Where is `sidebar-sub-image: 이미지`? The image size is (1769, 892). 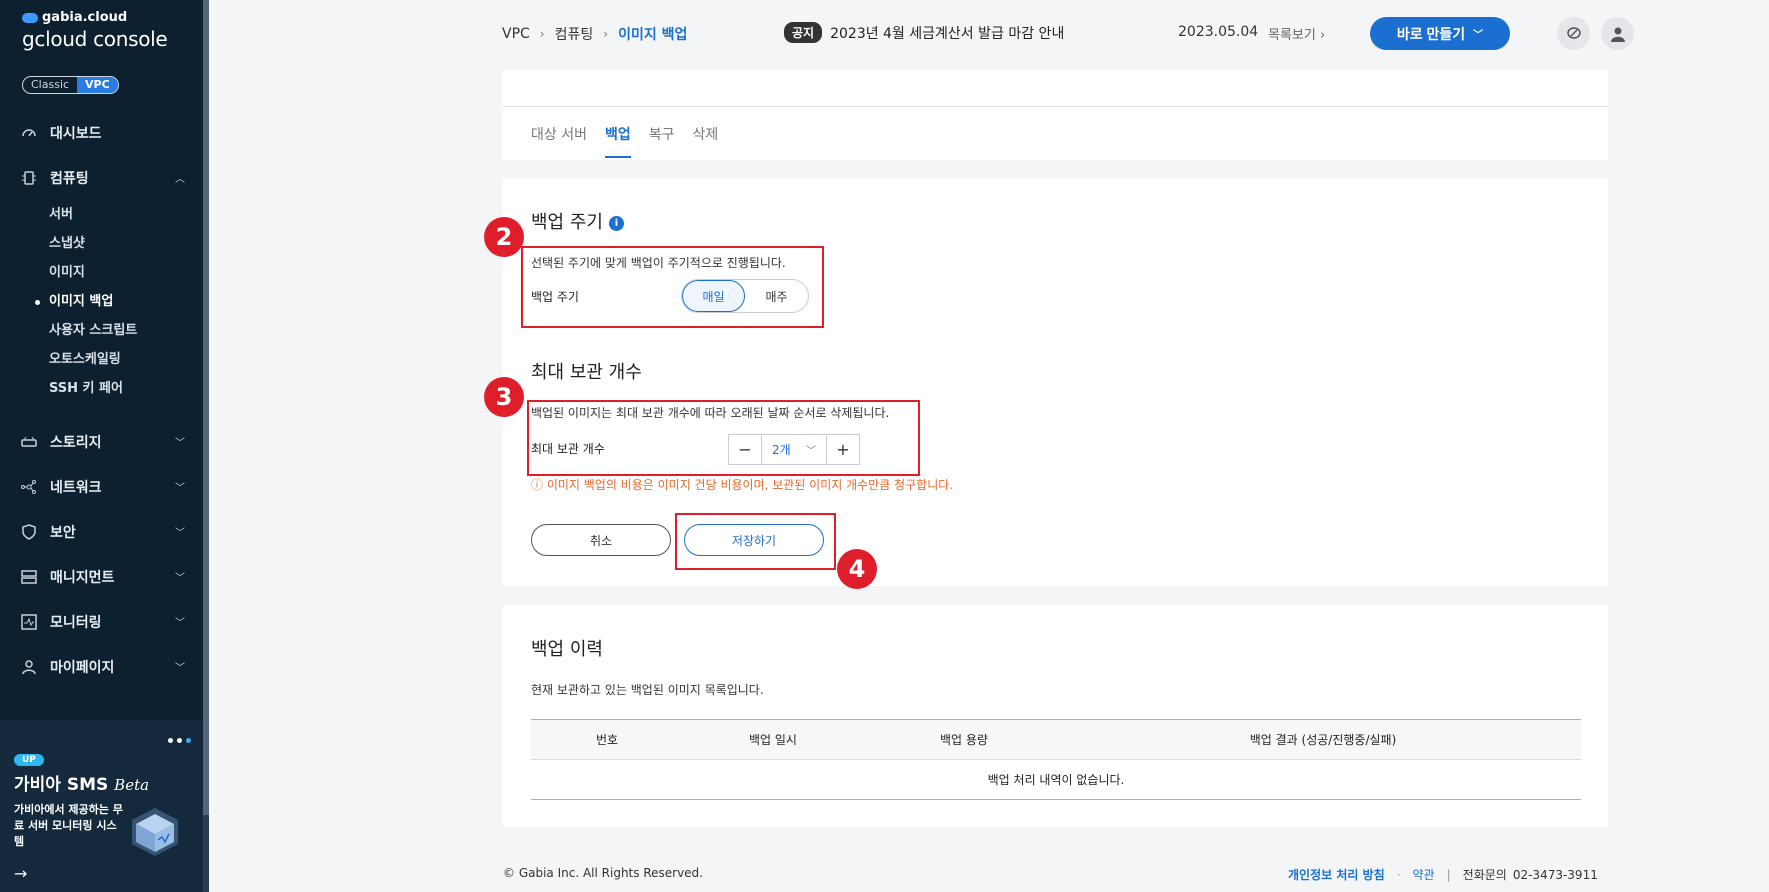 sidebar-sub-image: 이미지 is located at coordinates (126, 272).